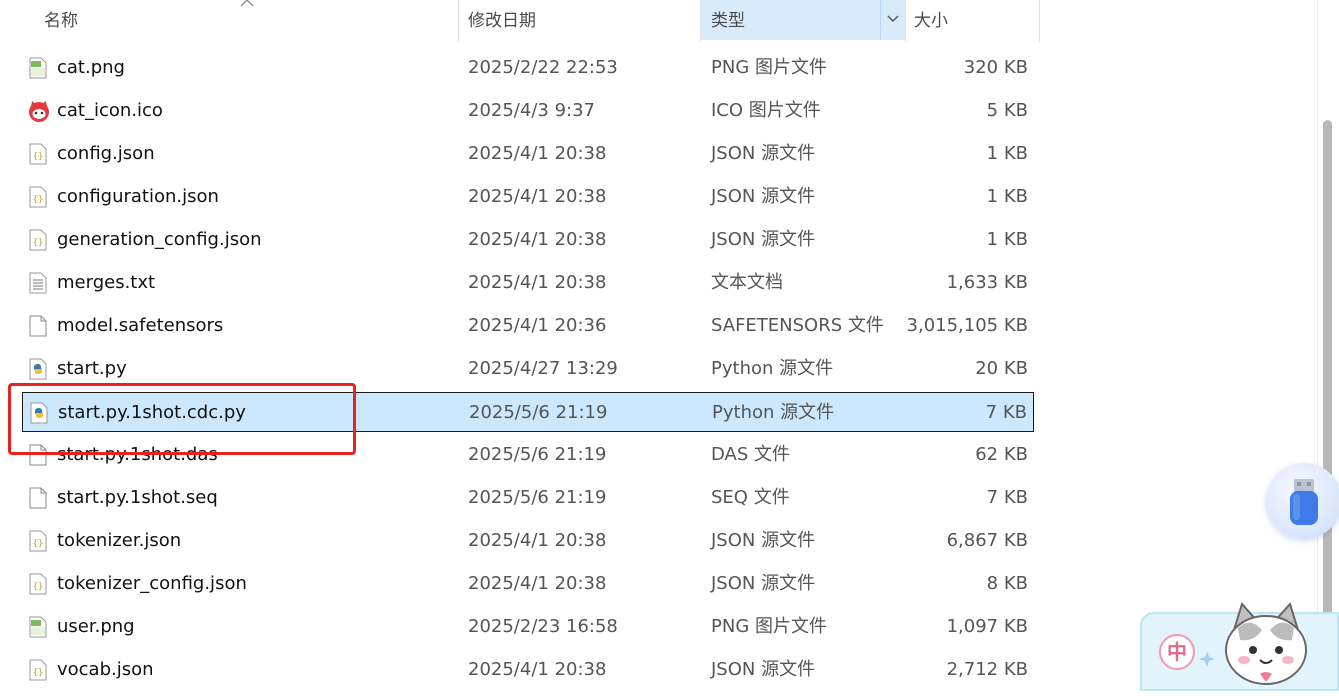 The width and height of the screenshot is (1339, 696). Describe the element at coordinates (931, 21) in the screenshot. I see `column-header-size: 大小` at that location.